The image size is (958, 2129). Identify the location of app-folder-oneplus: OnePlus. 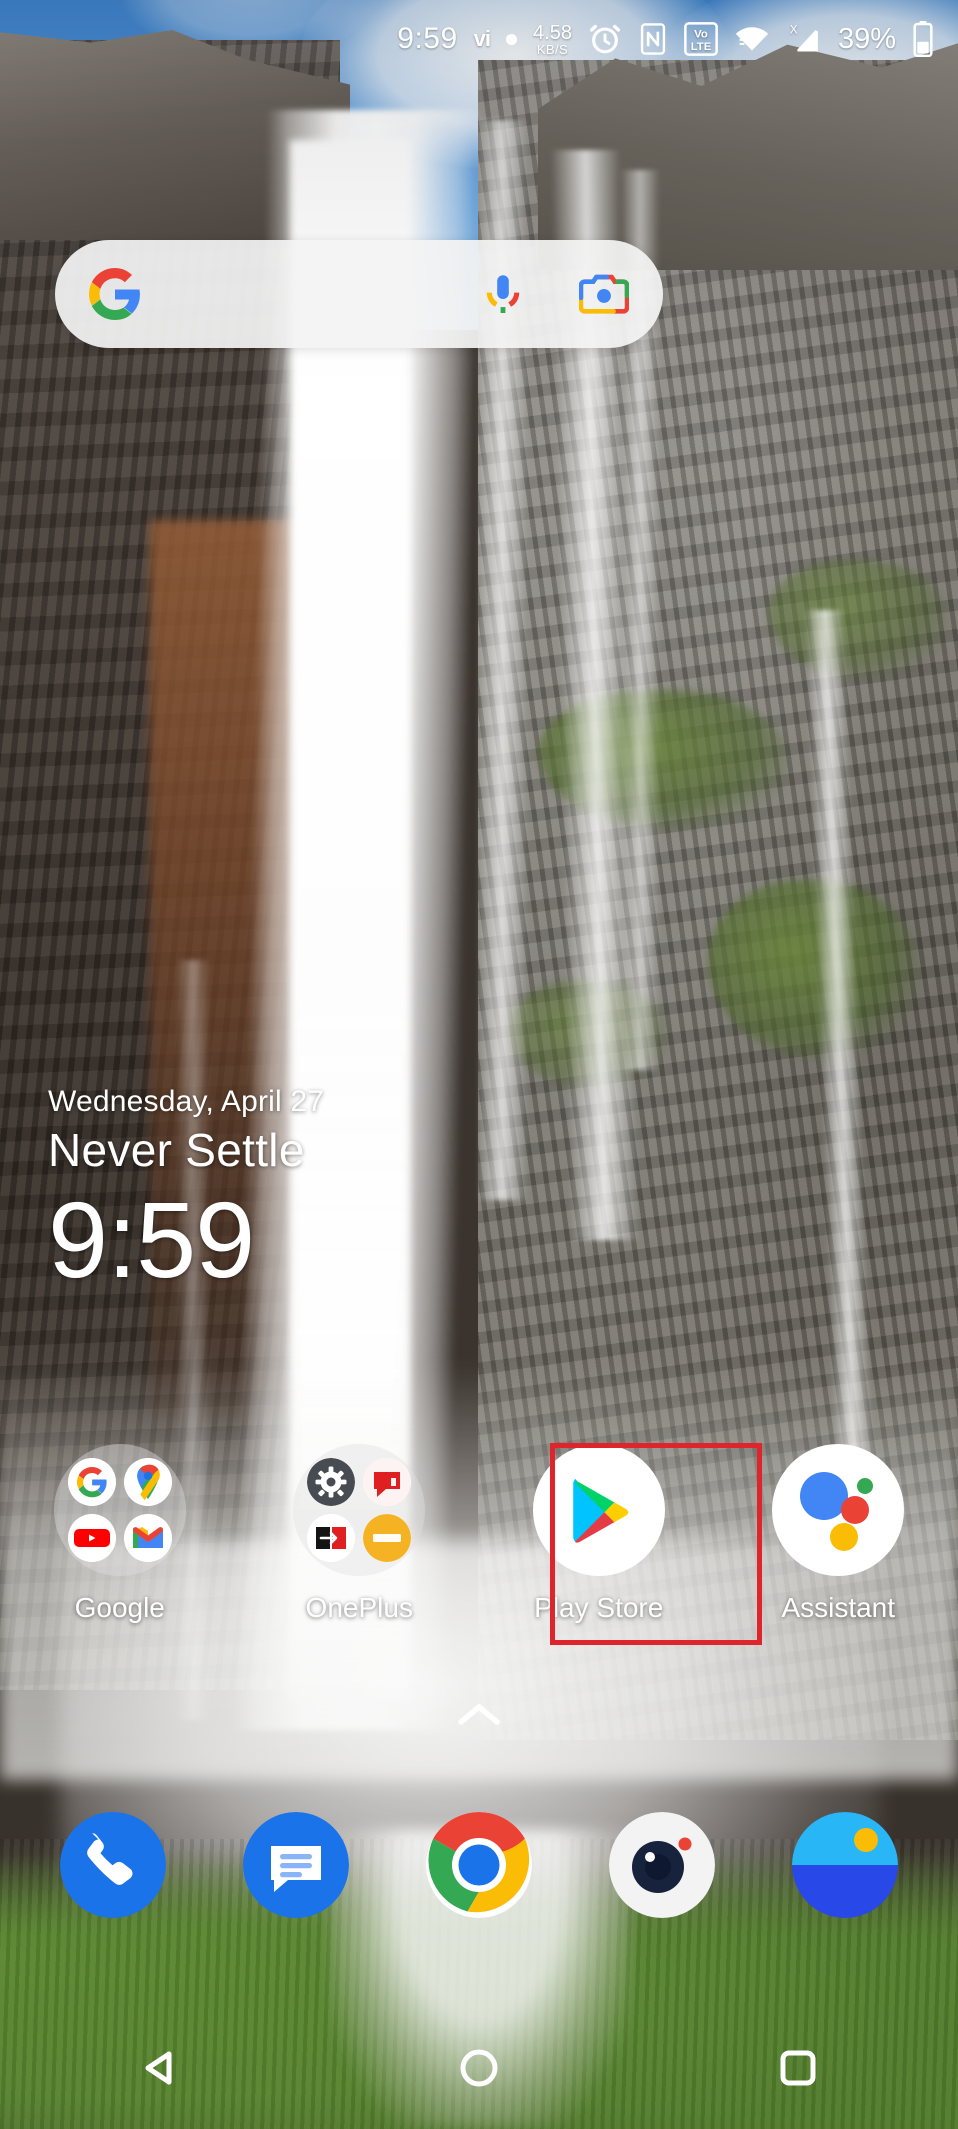
(360, 1534).